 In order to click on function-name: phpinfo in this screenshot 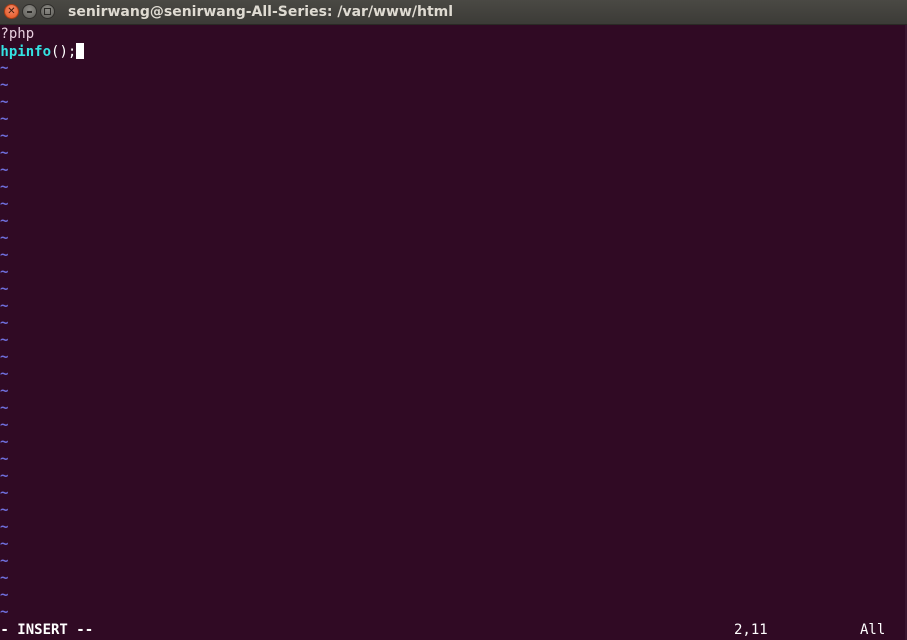, I will do `click(26, 52)`.